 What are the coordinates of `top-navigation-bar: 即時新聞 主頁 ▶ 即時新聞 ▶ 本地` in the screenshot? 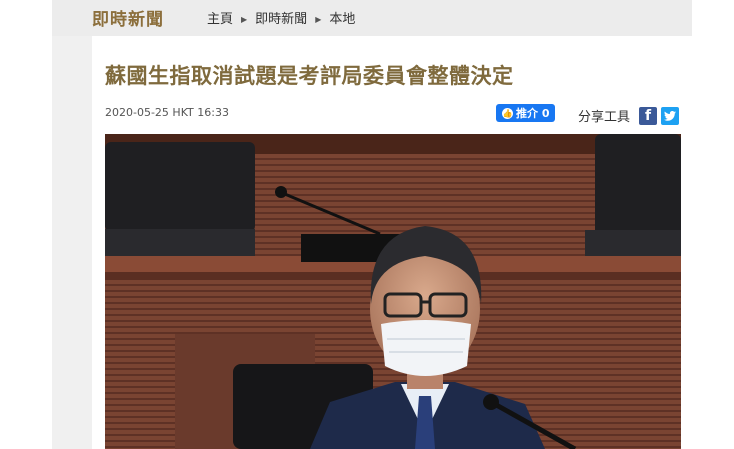 It's located at (372, 18).